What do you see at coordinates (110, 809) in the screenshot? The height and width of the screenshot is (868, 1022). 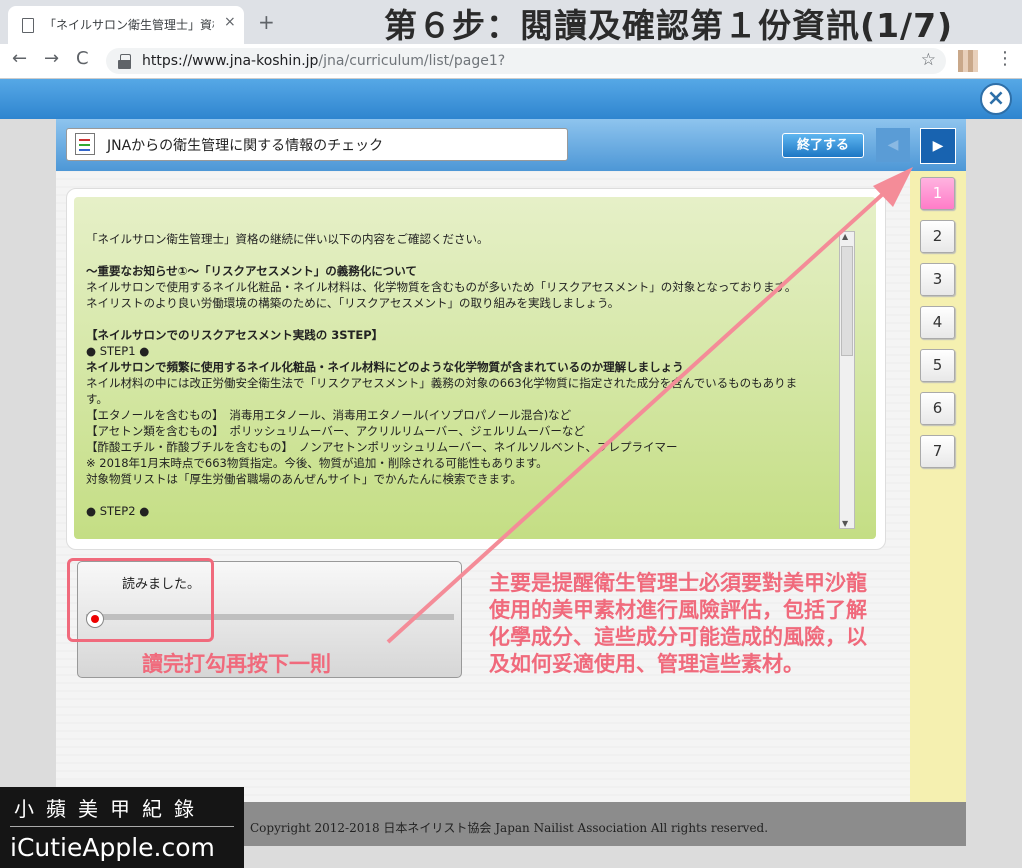 I see `logo-chinese: 小蘋美甲紀錄` at bounding box center [110, 809].